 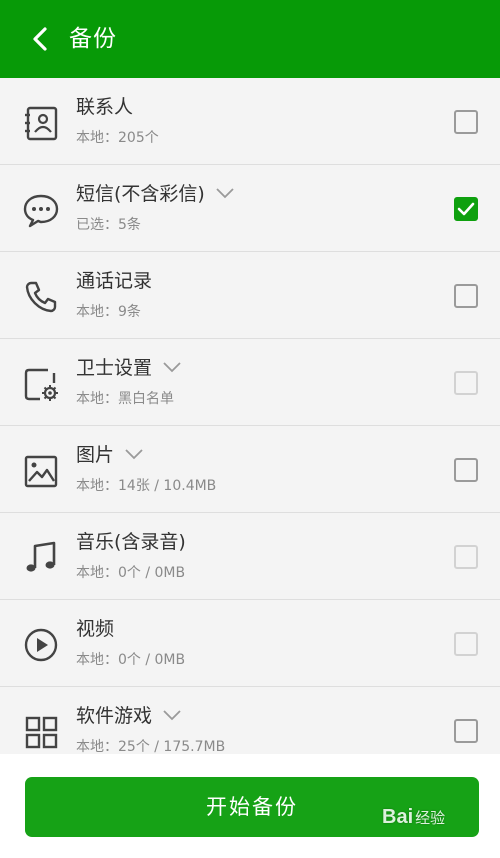 I want to click on item-title: 音乐(含录音), so click(x=131, y=542).